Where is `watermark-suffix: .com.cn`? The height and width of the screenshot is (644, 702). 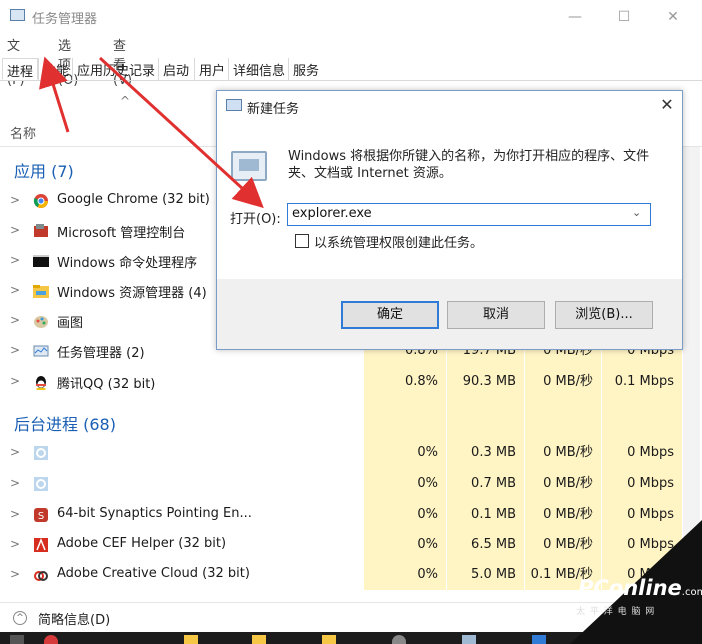
watermark-suffix: .com.cn is located at coordinates (691, 592).